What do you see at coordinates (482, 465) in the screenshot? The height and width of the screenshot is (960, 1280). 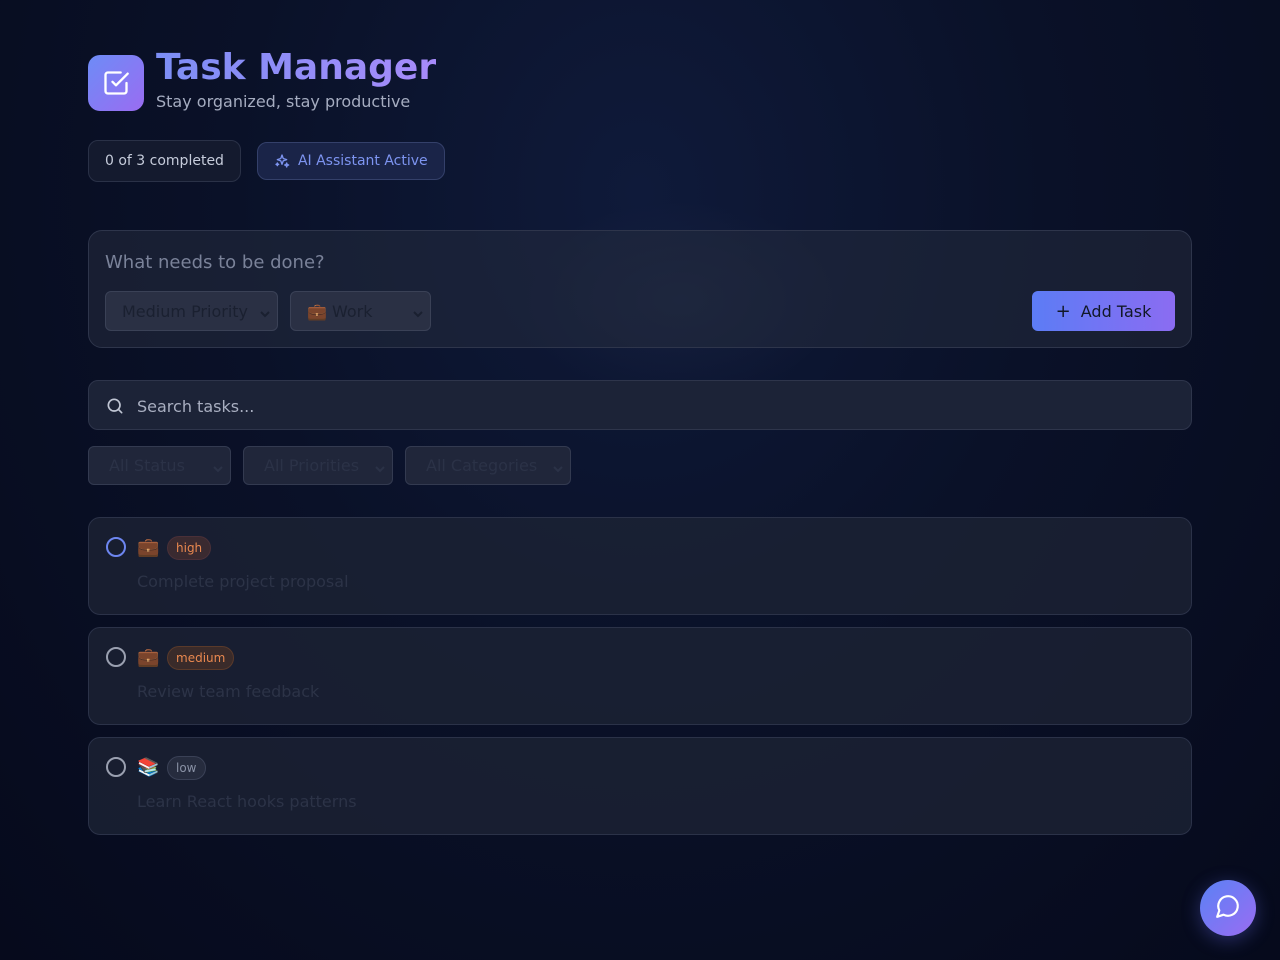 I see `category-filter-value: All Categories` at bounding box center [482, 465].